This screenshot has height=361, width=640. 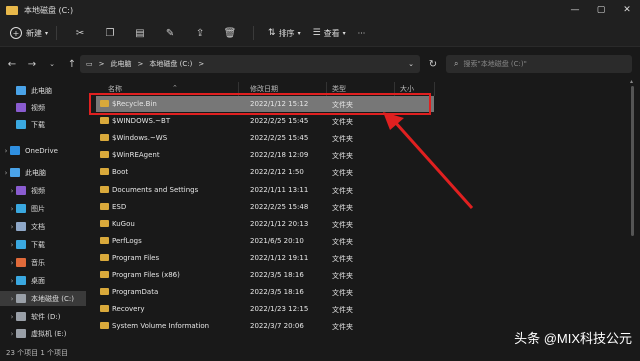 What do you see at coordinates (140, 138) in the screenshot?
I see `file-name: $Windows.~WS` at bounding box center [140, 138].